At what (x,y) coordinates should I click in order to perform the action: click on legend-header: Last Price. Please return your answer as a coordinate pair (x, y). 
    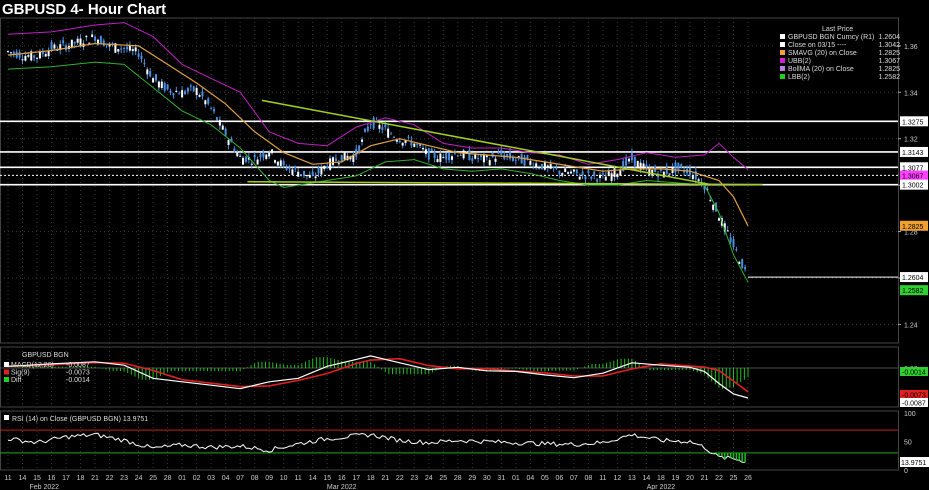
    Looking at the image, I should click on (837, 29).